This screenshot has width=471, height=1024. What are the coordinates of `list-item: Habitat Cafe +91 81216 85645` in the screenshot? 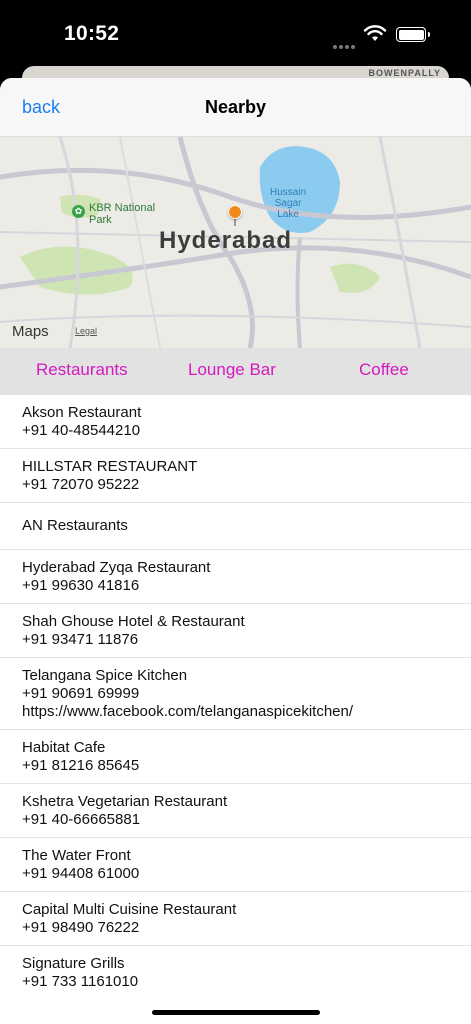 It's located at (235, 757).